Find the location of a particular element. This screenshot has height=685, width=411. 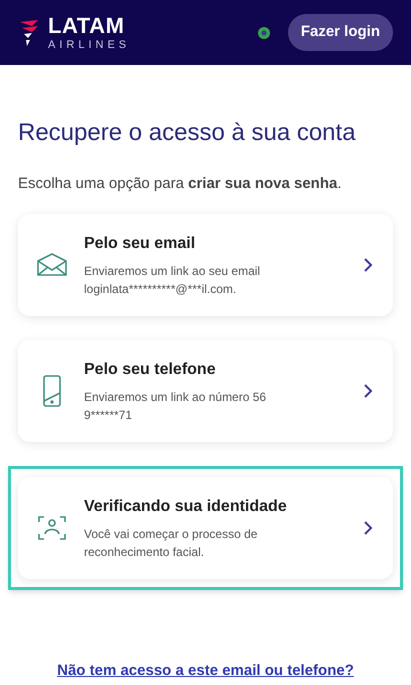

login-button: Fazer login is located at coordinates (340, 32).